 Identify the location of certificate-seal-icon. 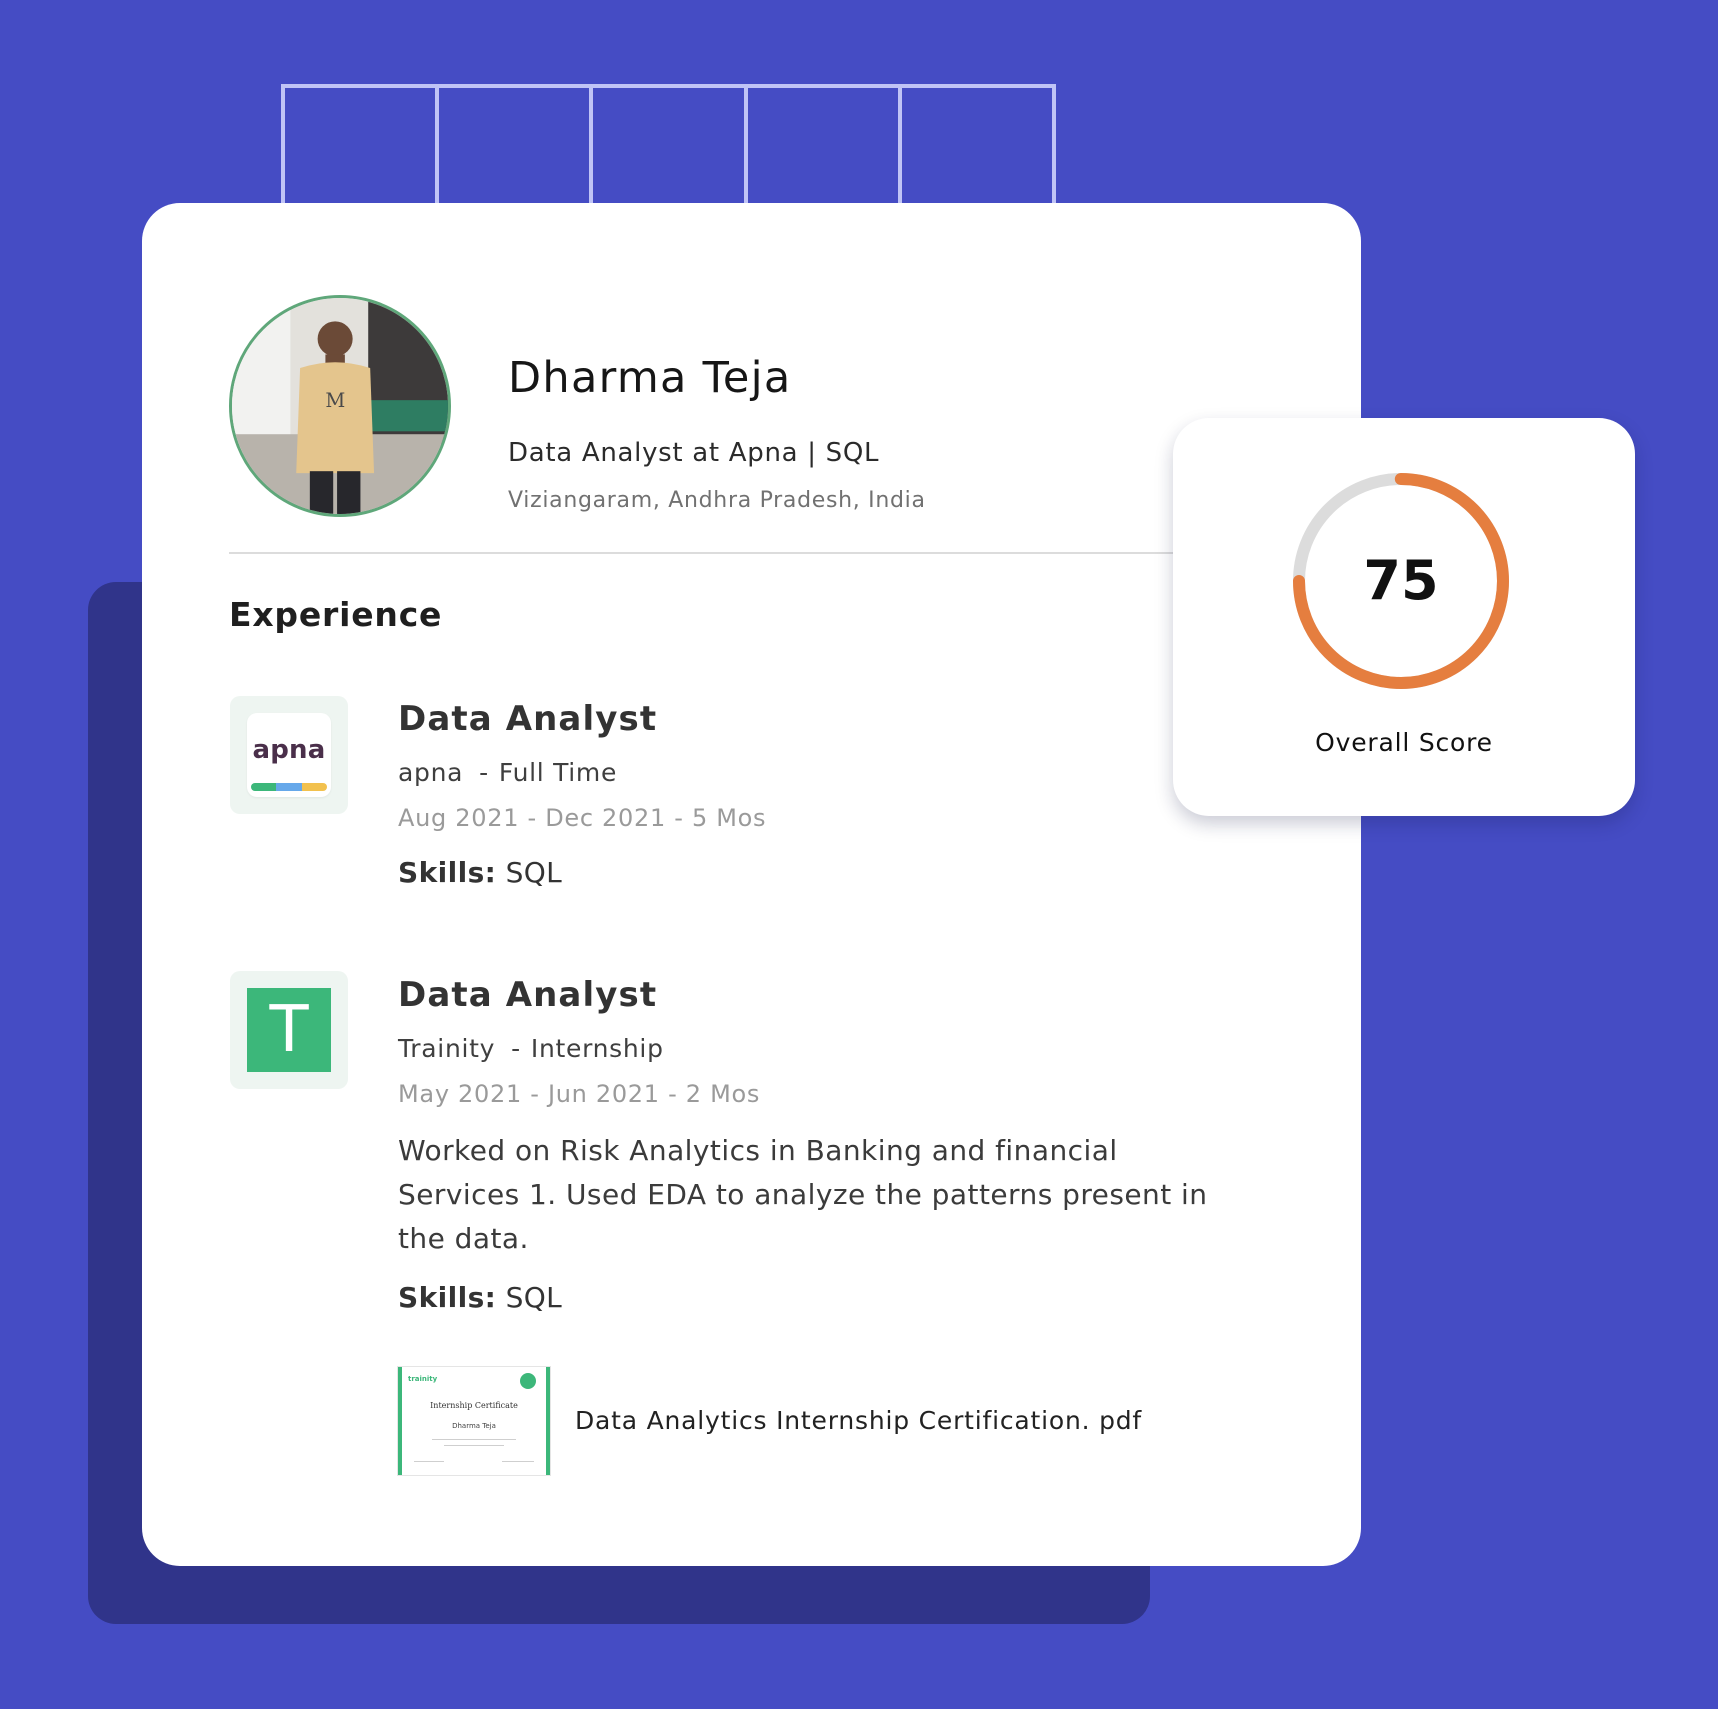
(528, 1381).